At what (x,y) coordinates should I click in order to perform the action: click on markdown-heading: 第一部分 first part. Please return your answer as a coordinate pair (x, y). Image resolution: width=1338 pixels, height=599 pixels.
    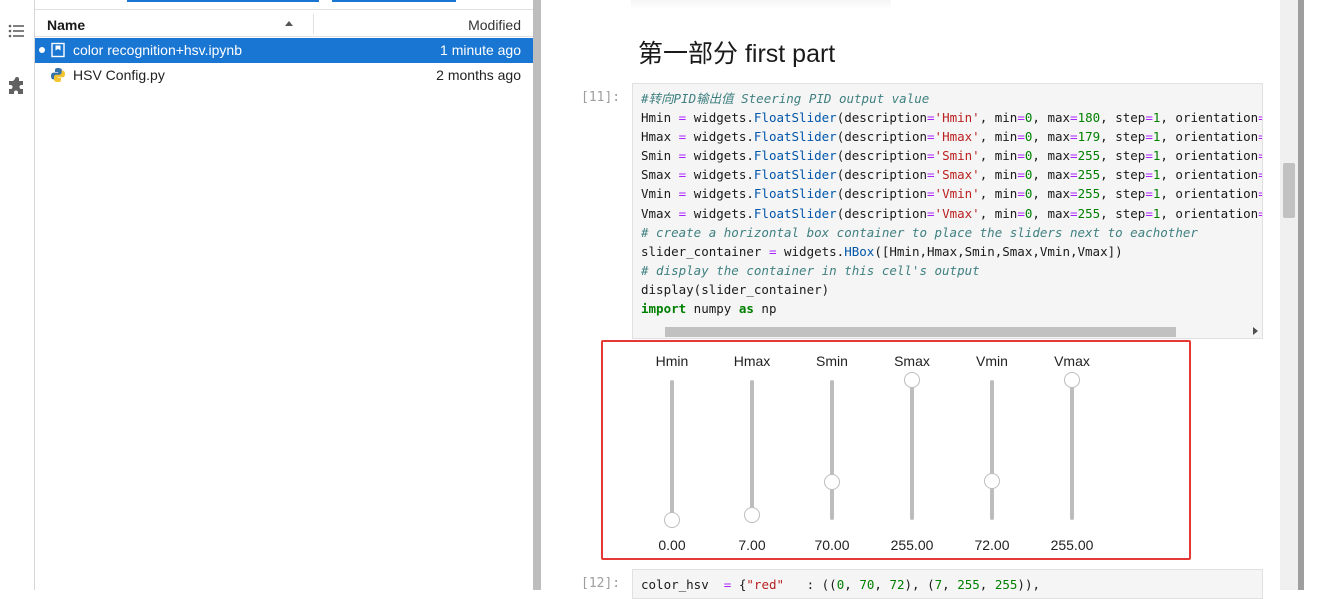
    Looking at the image, I should click on (737, 54).